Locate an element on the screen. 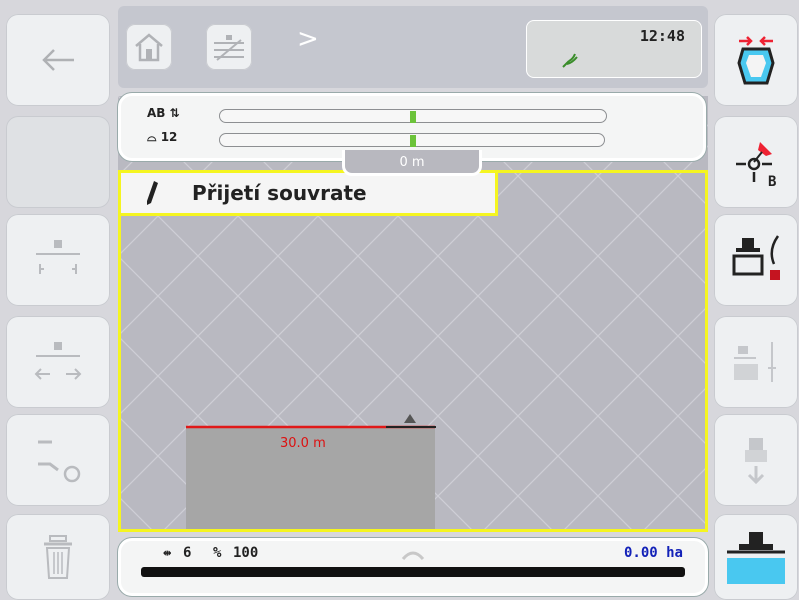 This screenshot has height=600, width=799. area-value: 0.00 ha is located at coordinates (653, 553).